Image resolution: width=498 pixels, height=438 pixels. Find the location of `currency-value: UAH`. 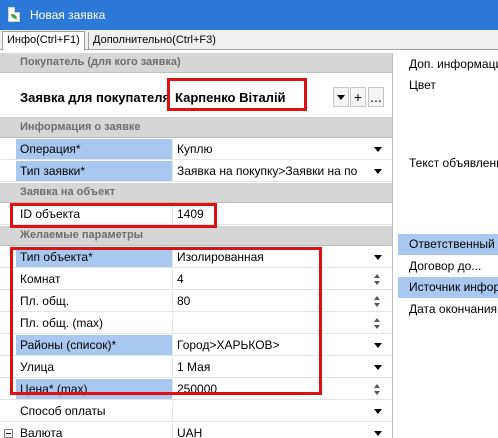

currency-value: UAH is located at coordinates (272, 430).